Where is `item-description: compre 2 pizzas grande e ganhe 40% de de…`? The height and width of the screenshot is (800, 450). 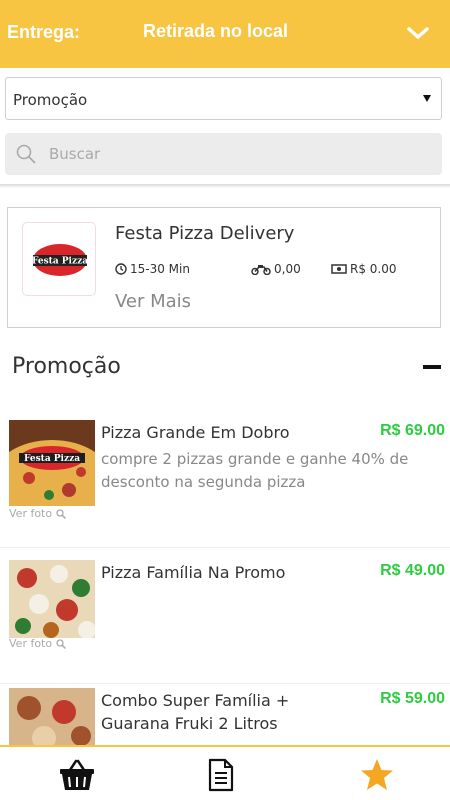
item-description: compre 2 pizzas grande e ganhe 40% de de… is located at coordinates (255, 470).